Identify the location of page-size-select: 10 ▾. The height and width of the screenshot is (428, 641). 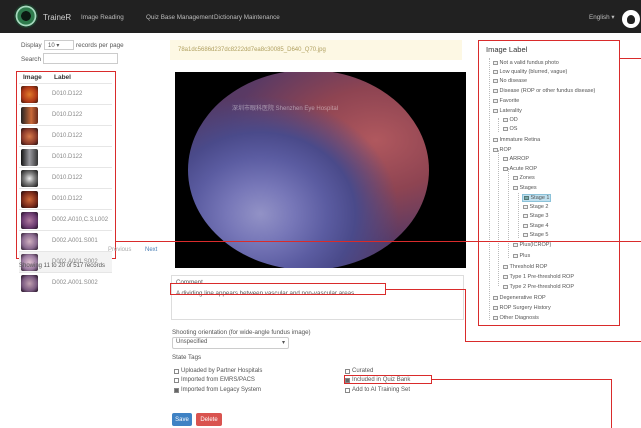
(59, 45).